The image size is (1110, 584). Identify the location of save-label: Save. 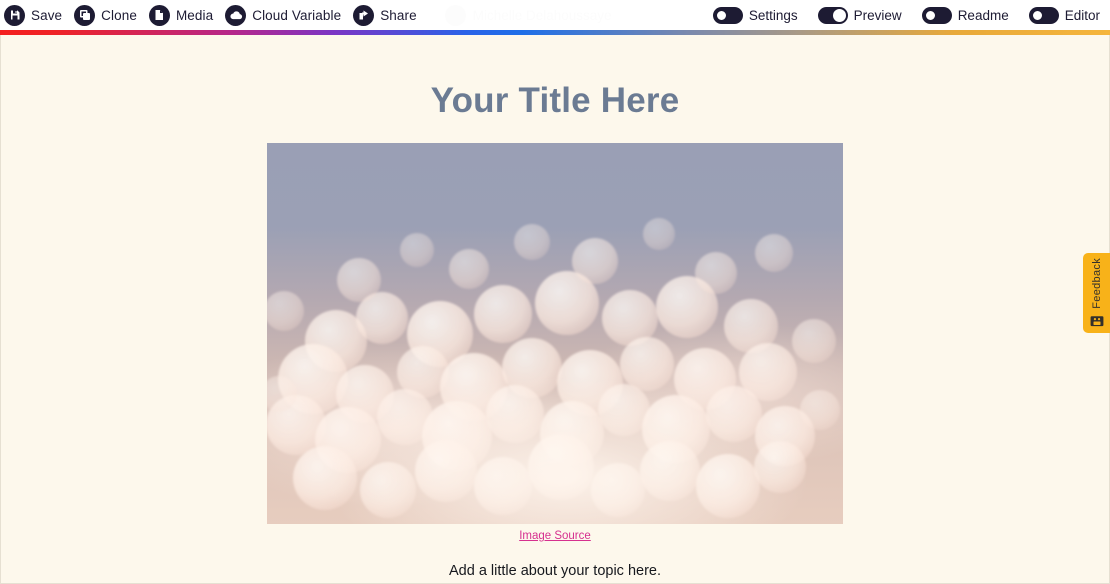
(47, 15).